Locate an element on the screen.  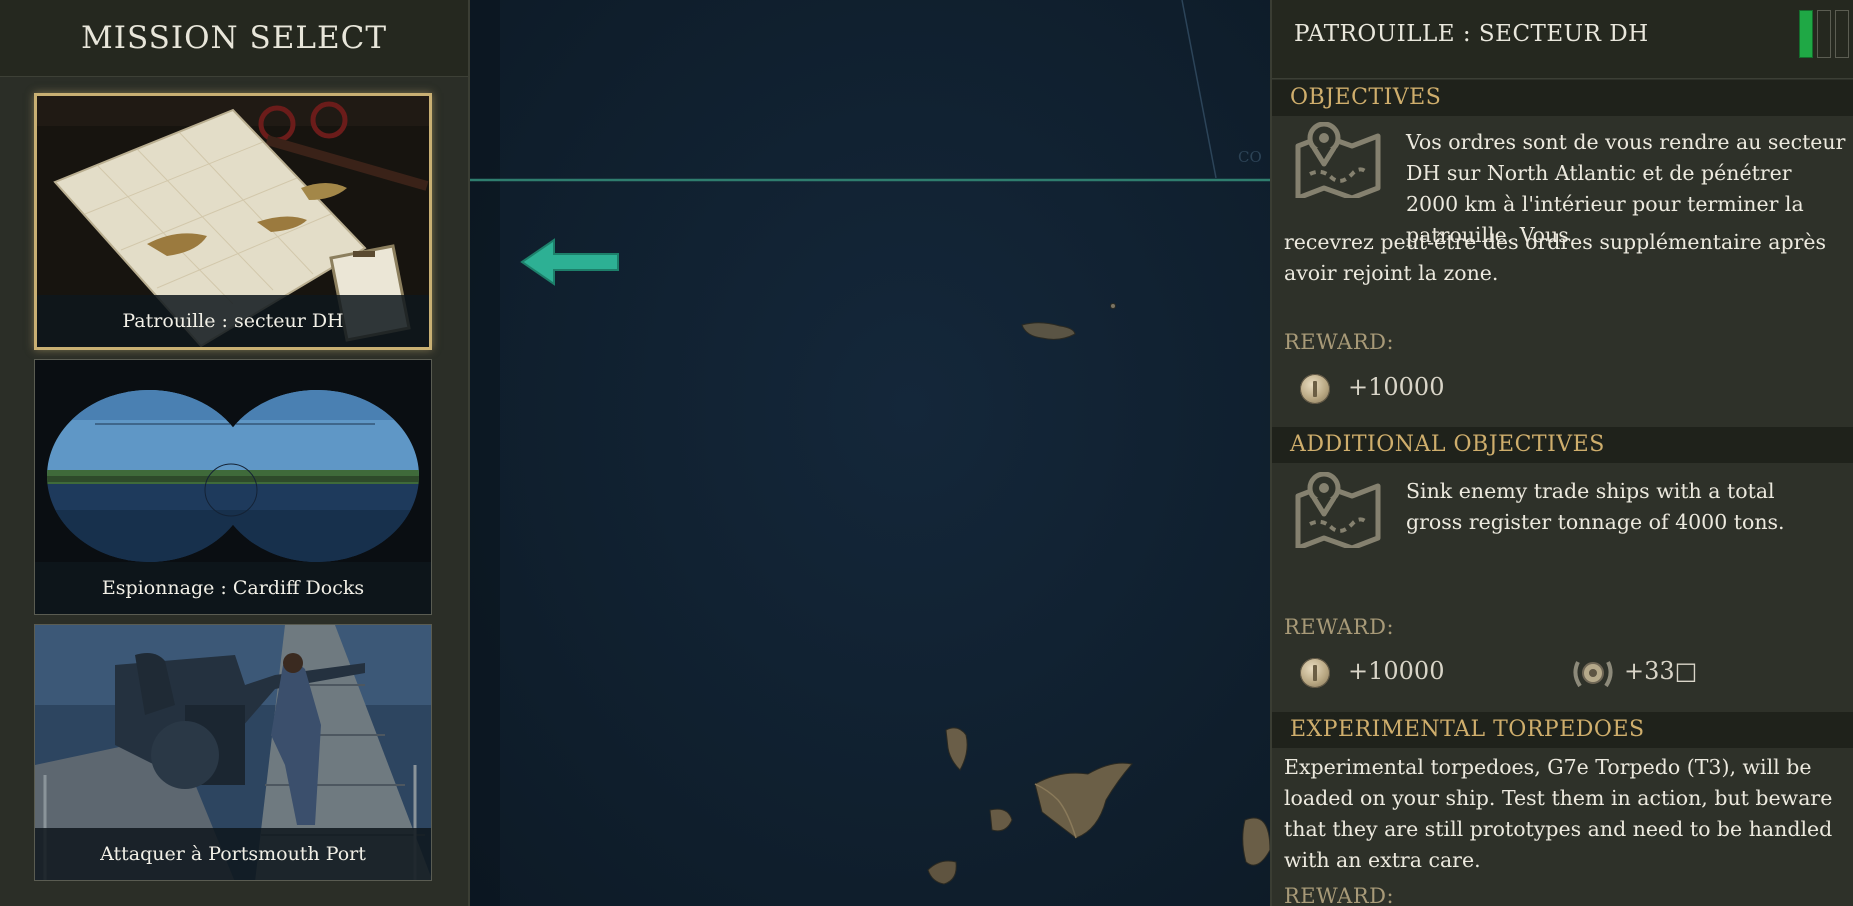
mission-card-label: Attaquer à Portsmouth Port is located at coordinates (233, 854).